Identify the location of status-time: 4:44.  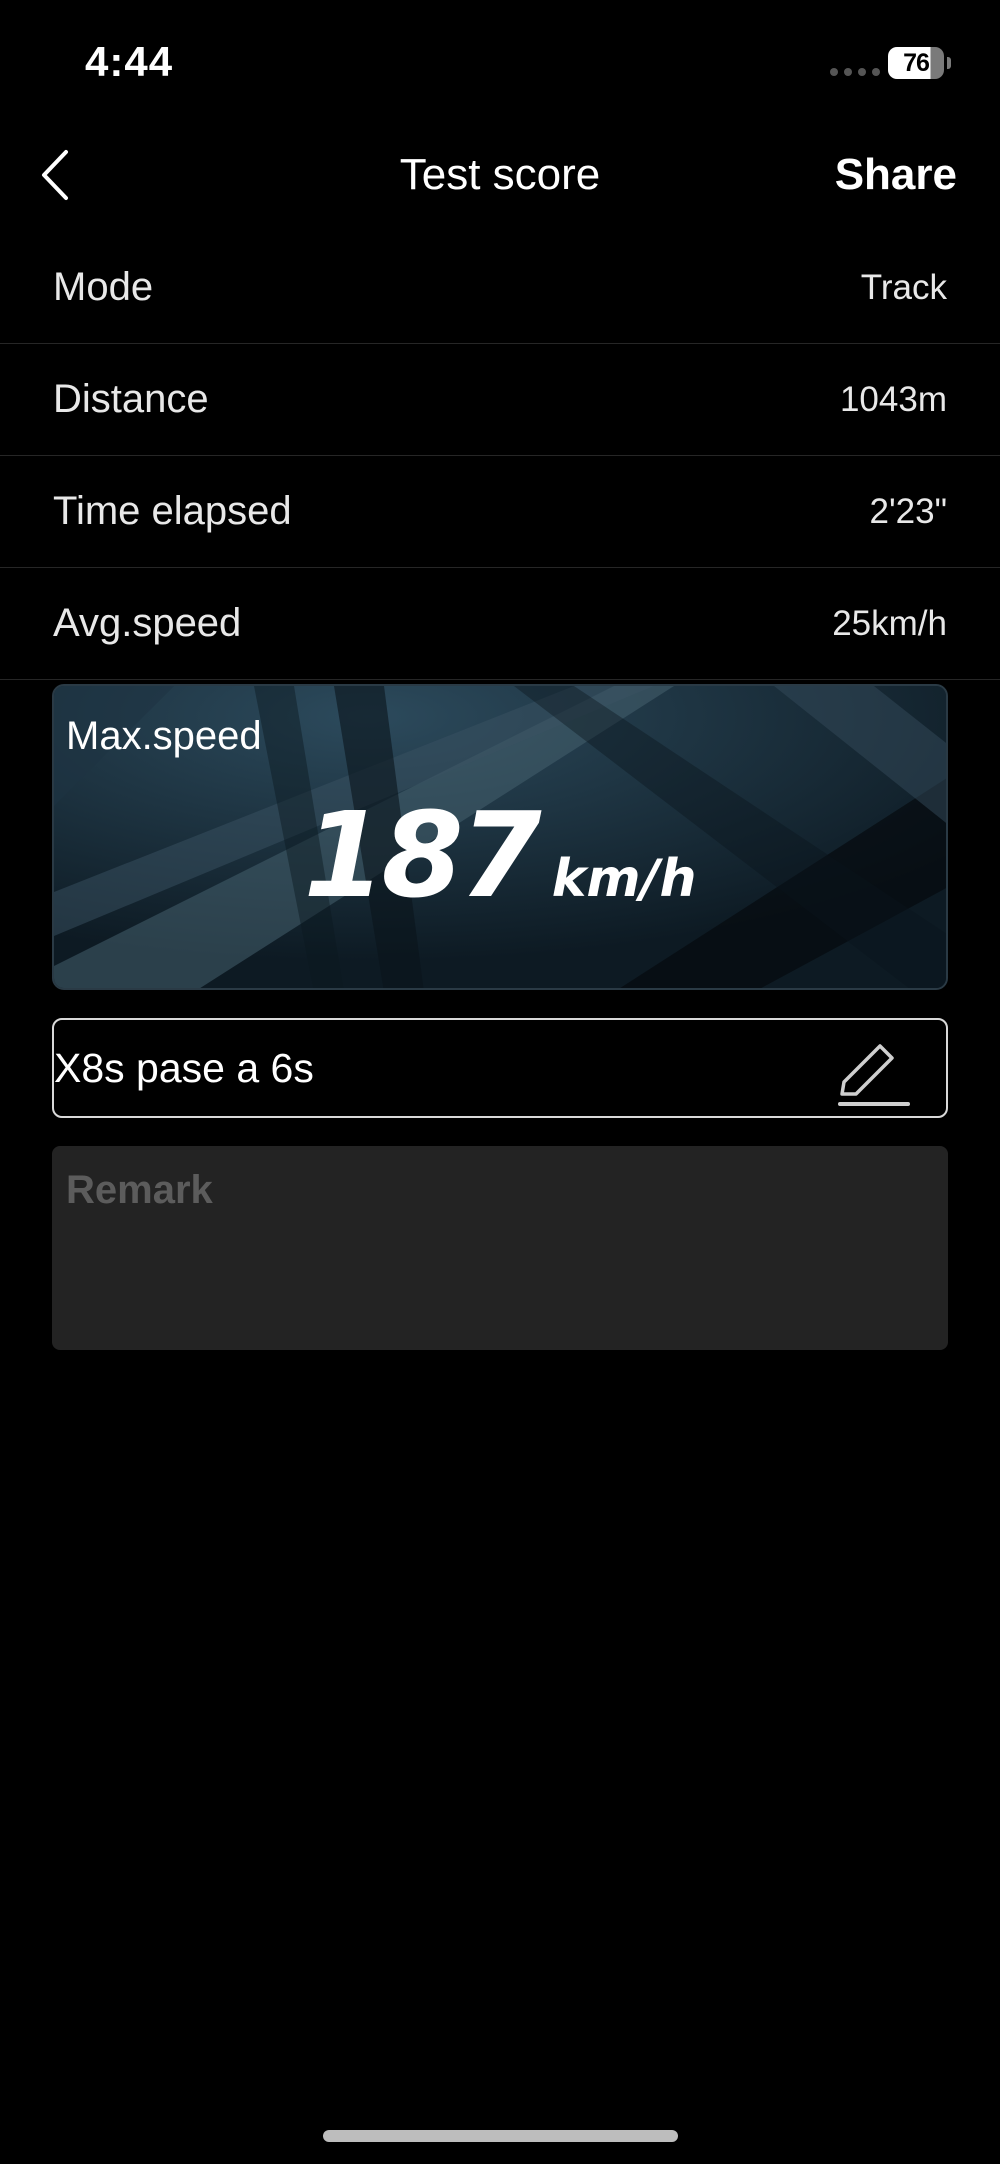
(129, 61).